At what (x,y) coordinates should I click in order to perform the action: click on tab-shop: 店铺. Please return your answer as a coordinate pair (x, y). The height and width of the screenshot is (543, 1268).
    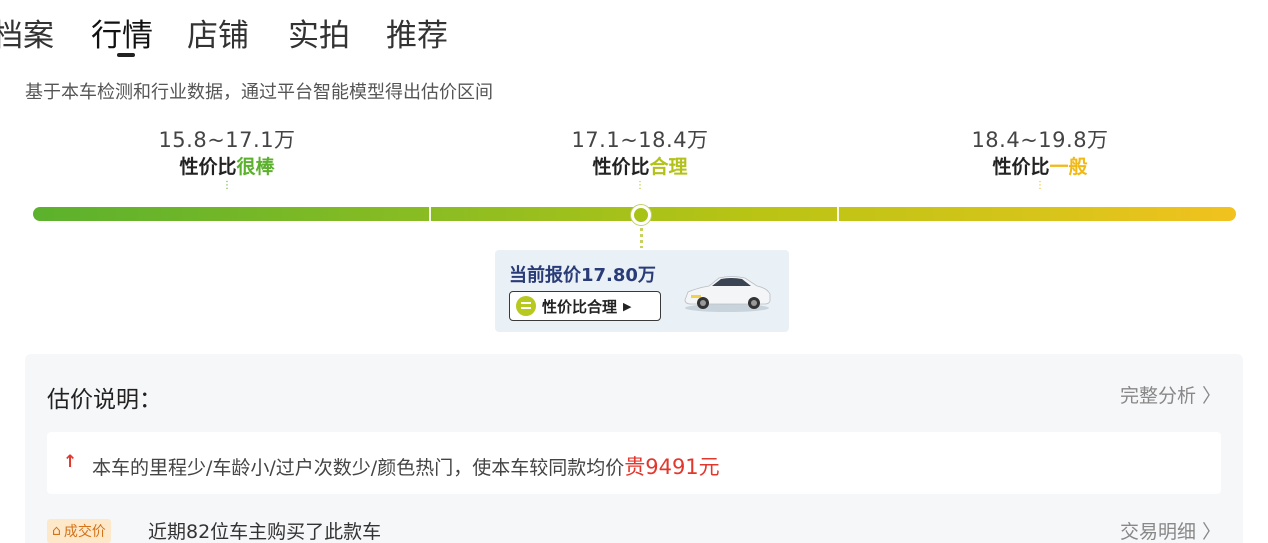
    Looking at the image, I should click on (218, 36).